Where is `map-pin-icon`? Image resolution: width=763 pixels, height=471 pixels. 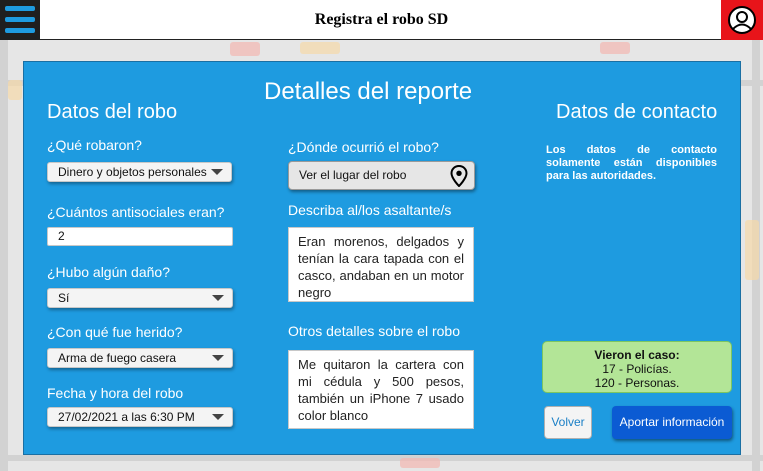
map-pin-icon is located at coordinates (459, 176).